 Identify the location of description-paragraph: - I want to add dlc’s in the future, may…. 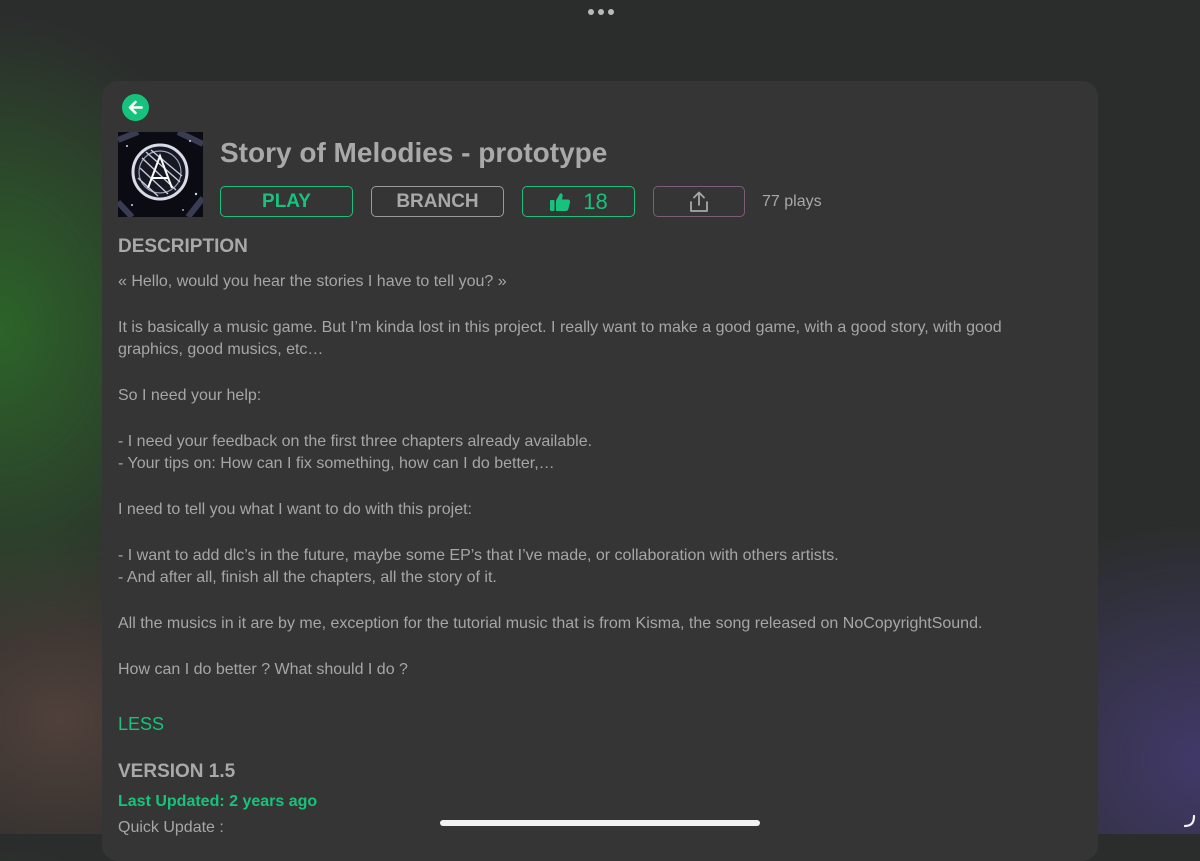
(478, 566).